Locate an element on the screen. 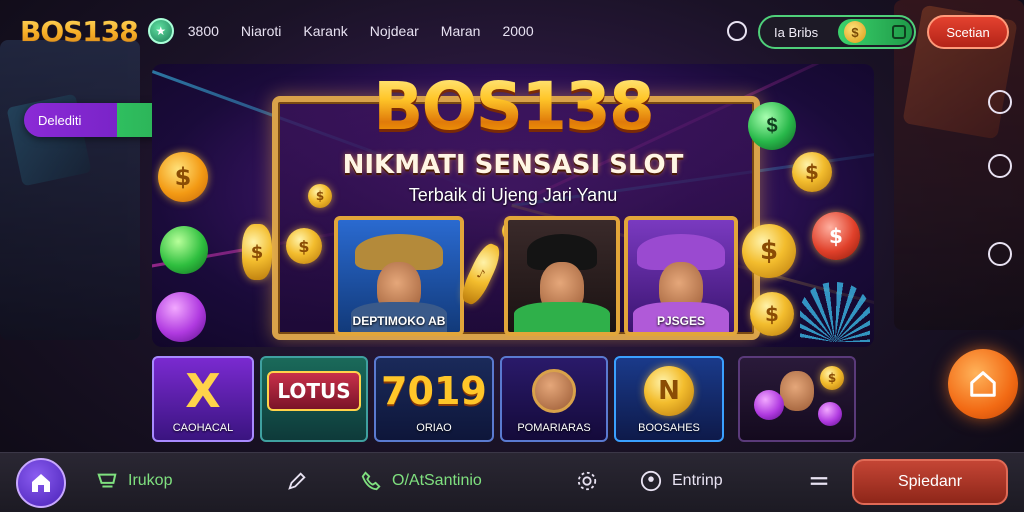 The image size is (1024, 512). tile-art-3: 7019 is located at coordinates (434, 391).